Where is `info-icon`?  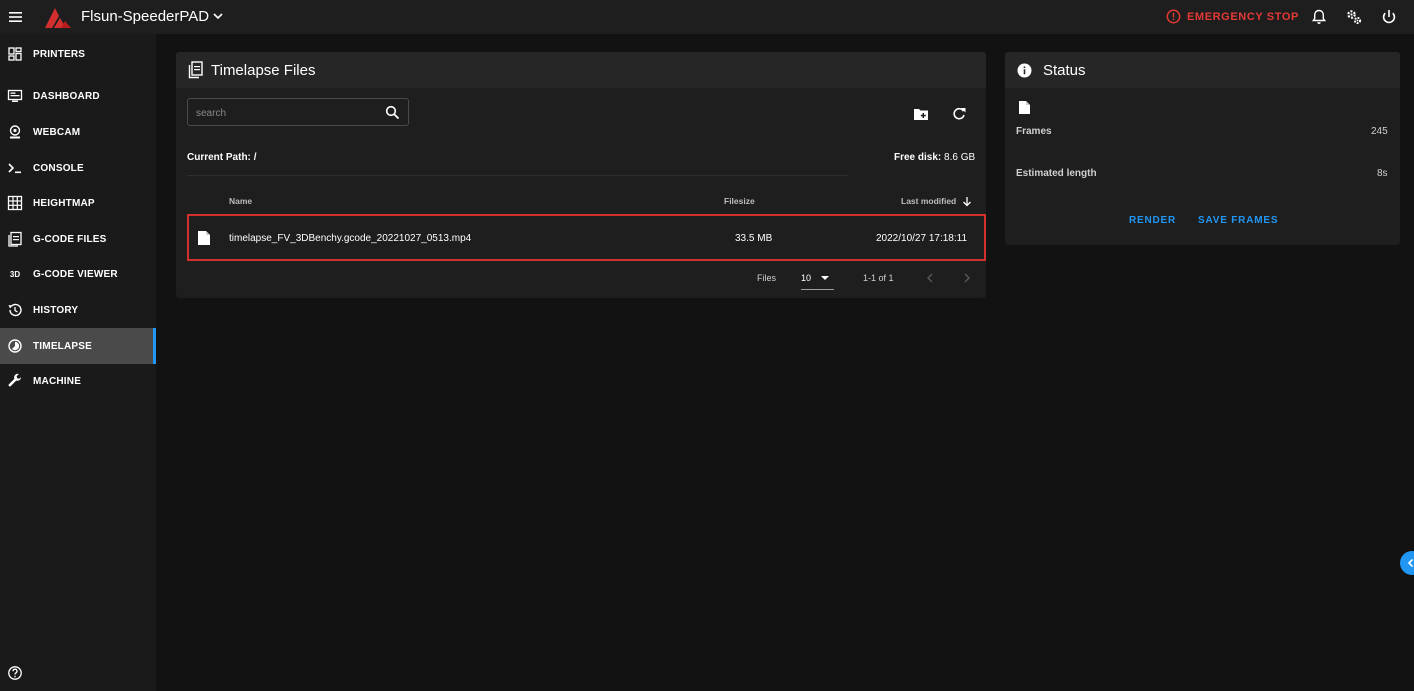
info-icon is located at coordinates (1024, 70).